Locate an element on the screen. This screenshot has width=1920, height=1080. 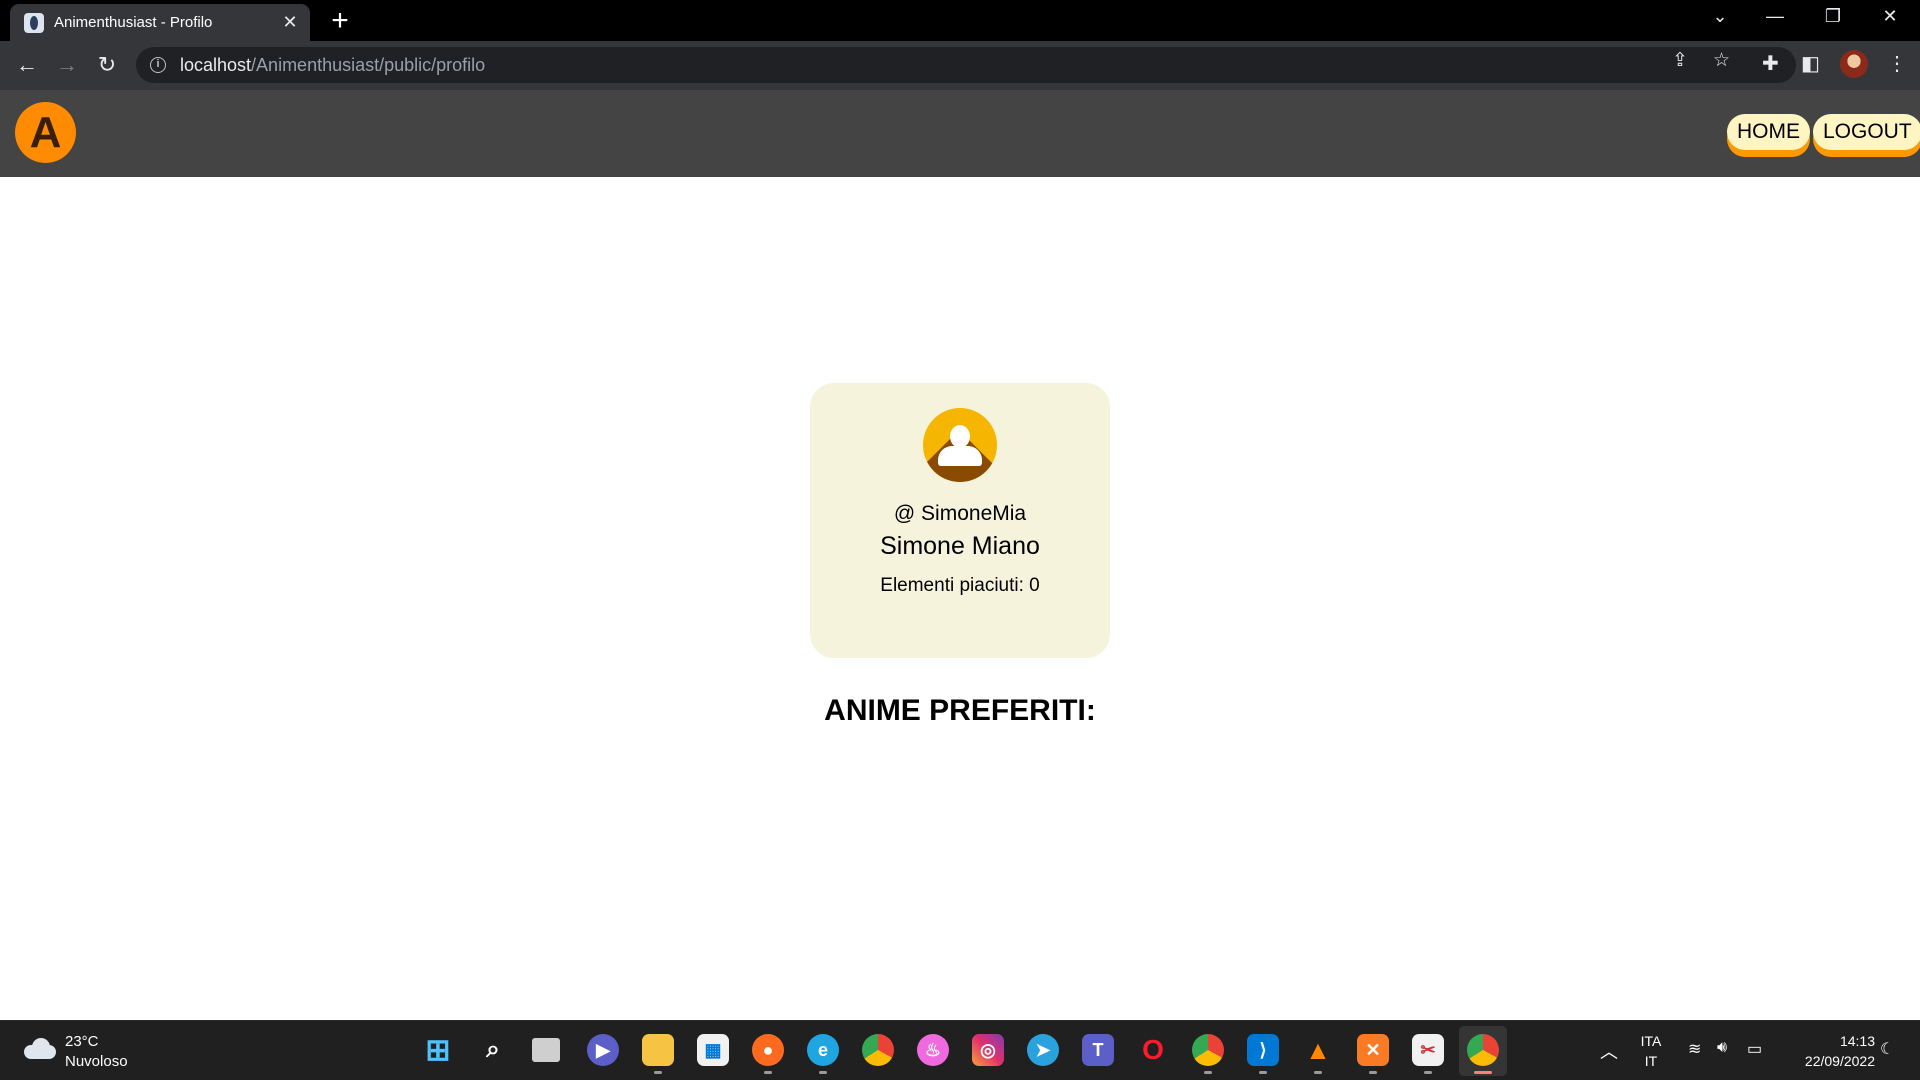
browser-tab: Animenthusiast - Profilo ✕ is located at coordinates (160, 22).